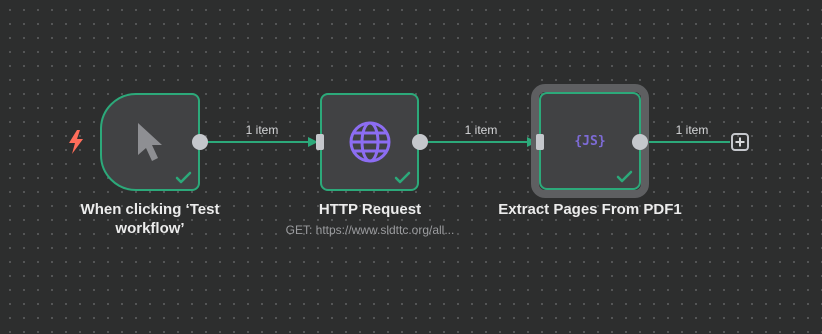  What do you see at coordinates (262, 142) in the screenshot?
I see `edge-trigger-to-http` at bounding box center [262, 142].